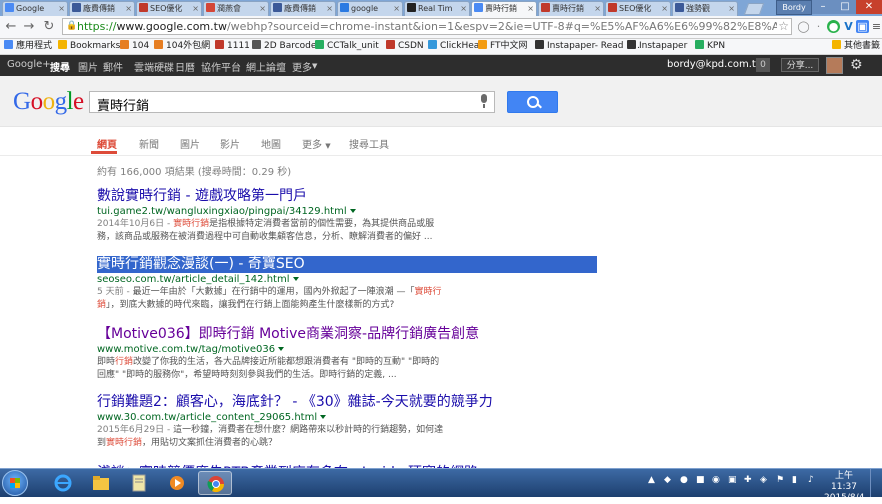 This screenshot has width=882, height=504. I want to click on tab-search: 新聞, so click(149, 143).